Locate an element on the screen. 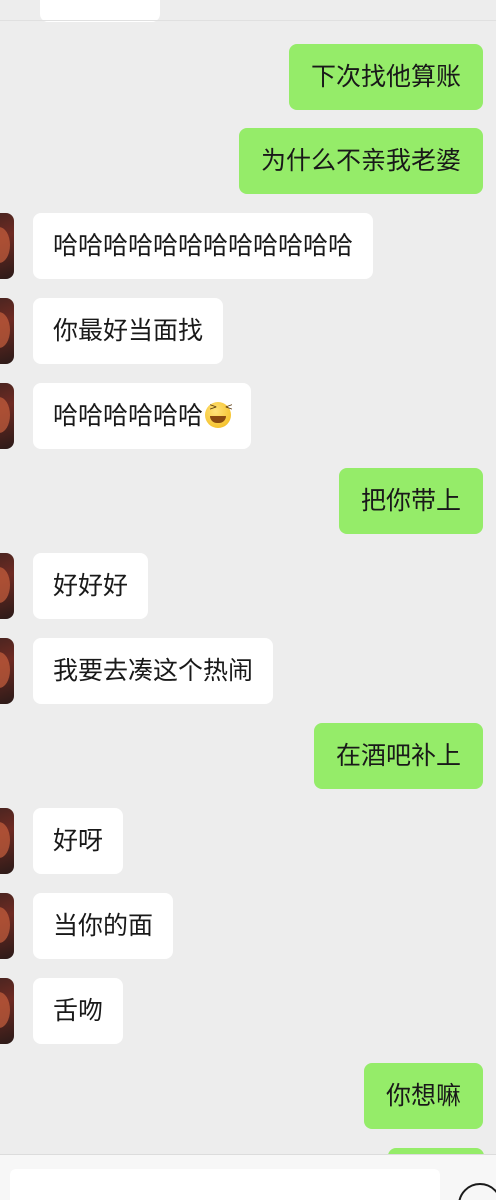 Image resolution: width=496 pixels, height=1200 pixels. message-text: 当你的面 is located at coordinates (103, 925).